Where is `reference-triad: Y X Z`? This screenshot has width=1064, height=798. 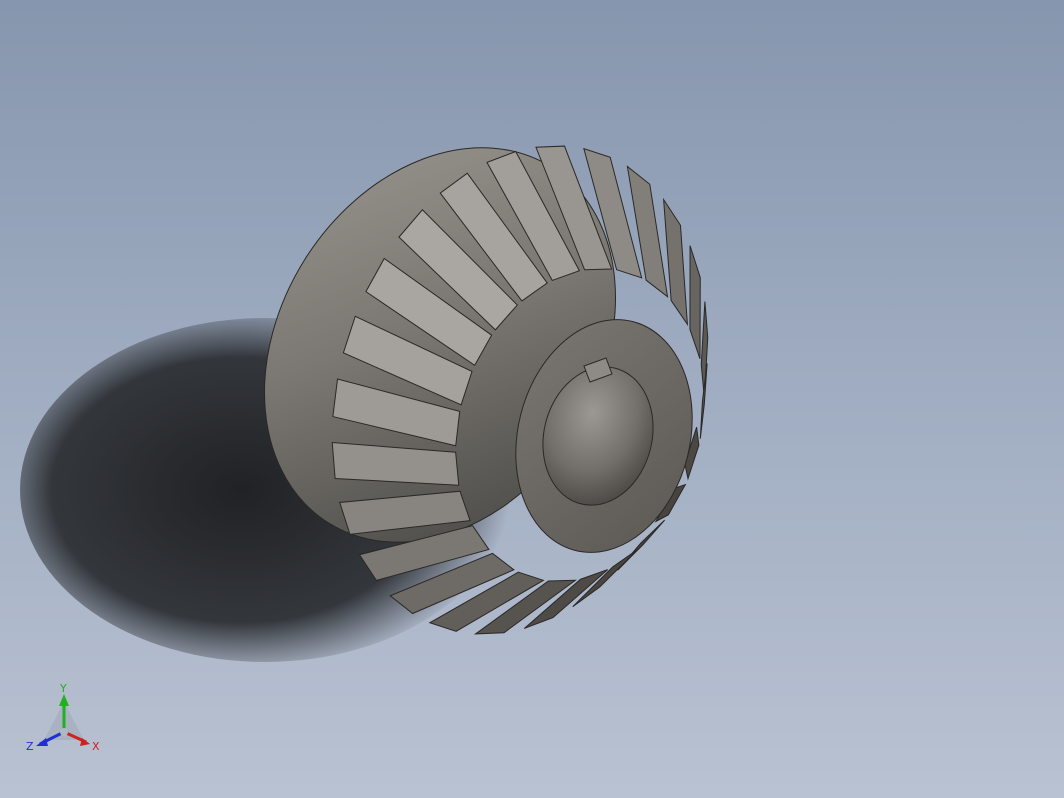 reference-triad: Y X Z is located at coordinates (69, 720).